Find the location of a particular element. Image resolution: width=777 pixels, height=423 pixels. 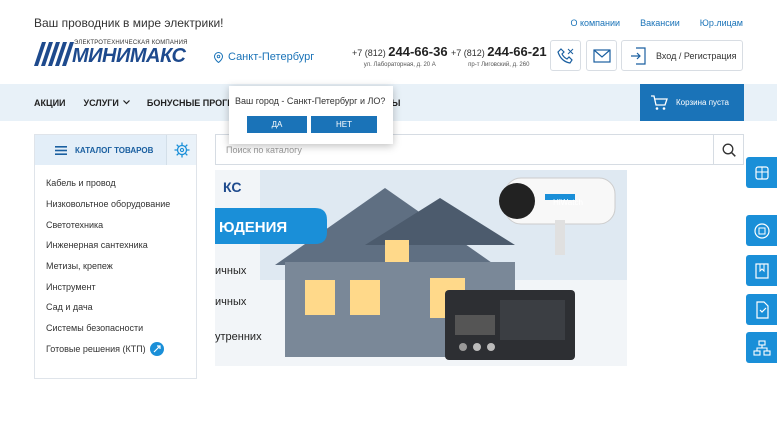

tagline: Ваш проводник в мире электрики! is located at coordinates (129, 23).